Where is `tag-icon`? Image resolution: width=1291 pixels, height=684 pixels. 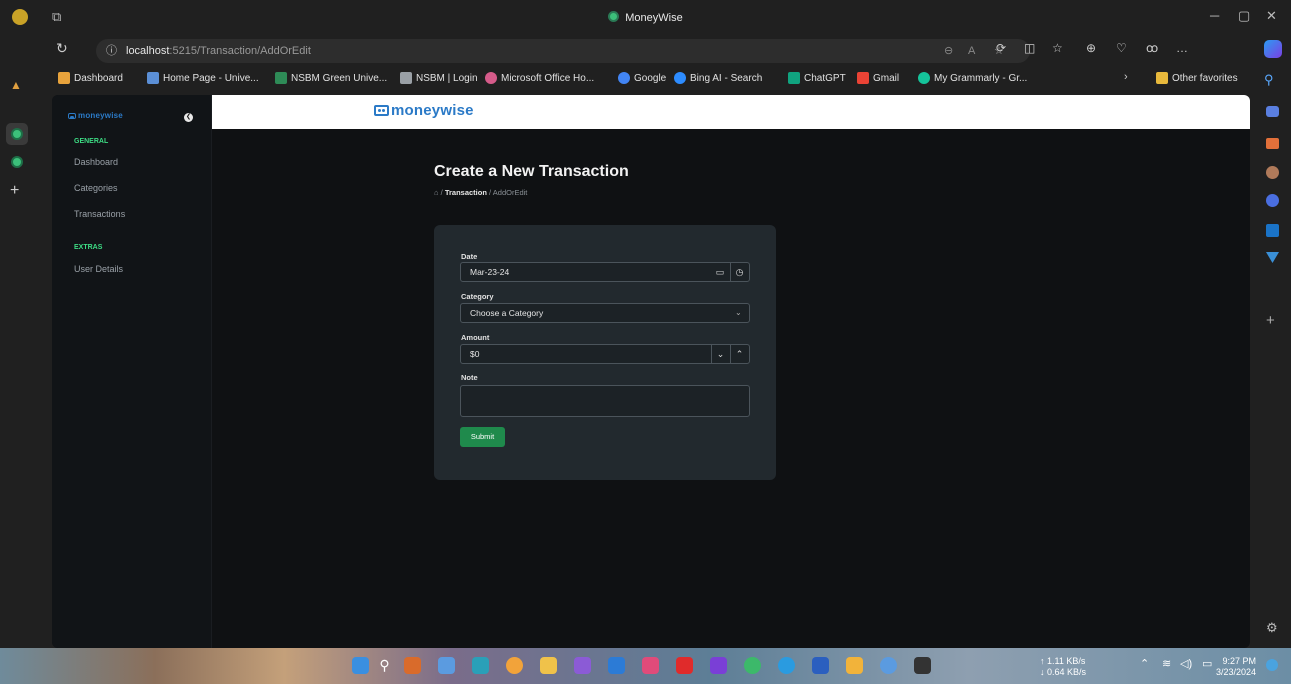
tag-icon is located at coordinates (1272, 111).